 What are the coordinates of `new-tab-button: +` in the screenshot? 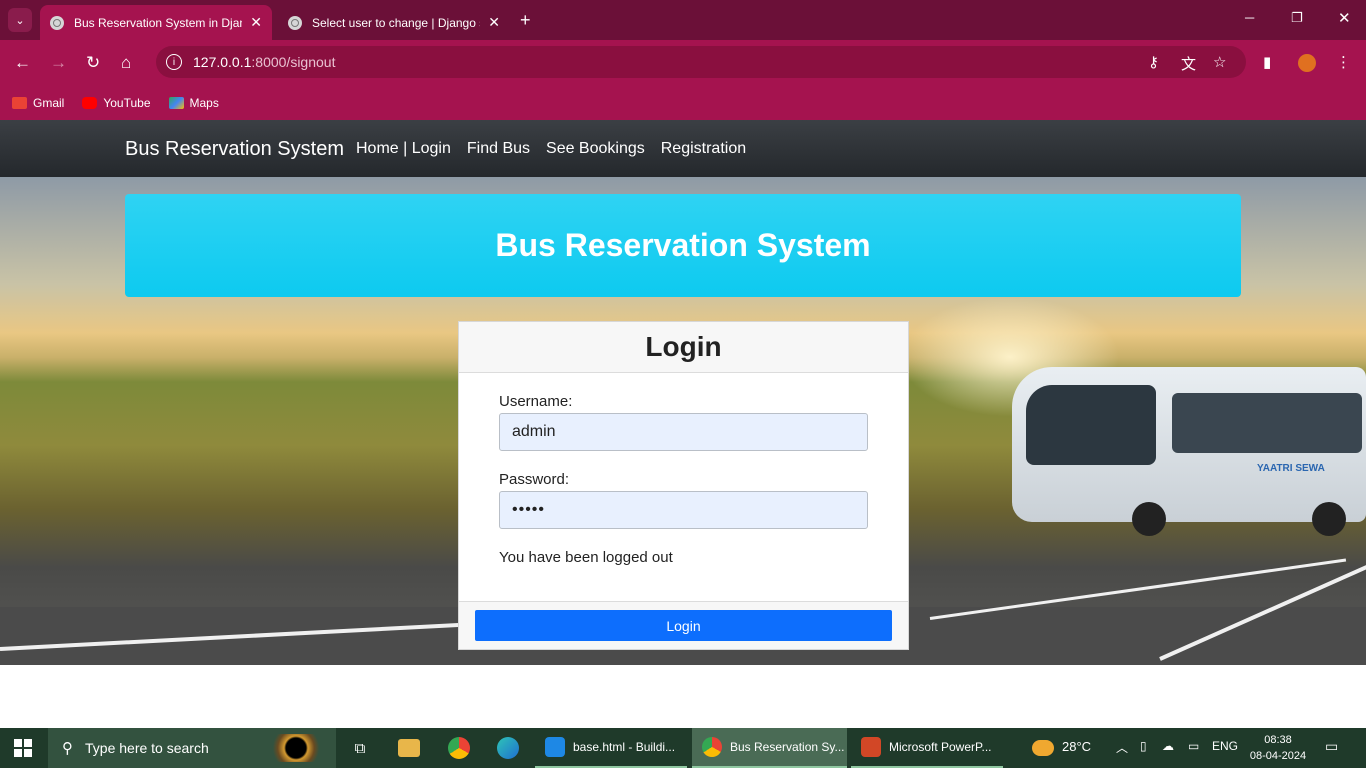 It's located at (525, 20).